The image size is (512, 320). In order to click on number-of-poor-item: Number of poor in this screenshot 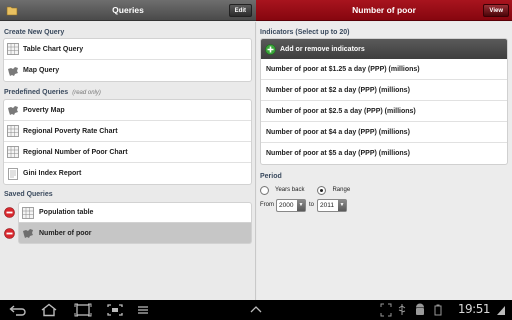, I will do `click(135, 233)`.